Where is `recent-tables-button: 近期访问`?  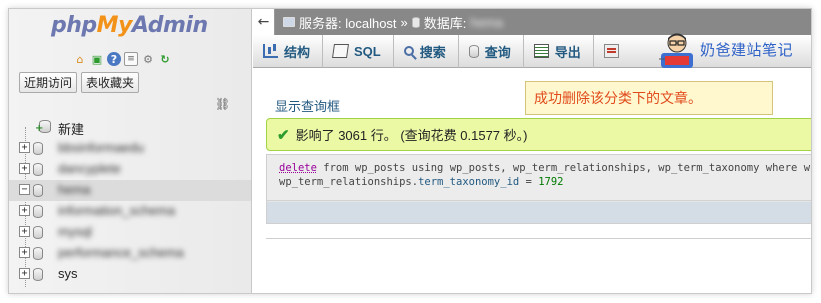 recent-tables-button: 近期访问 is located at coordinates (48, 82).